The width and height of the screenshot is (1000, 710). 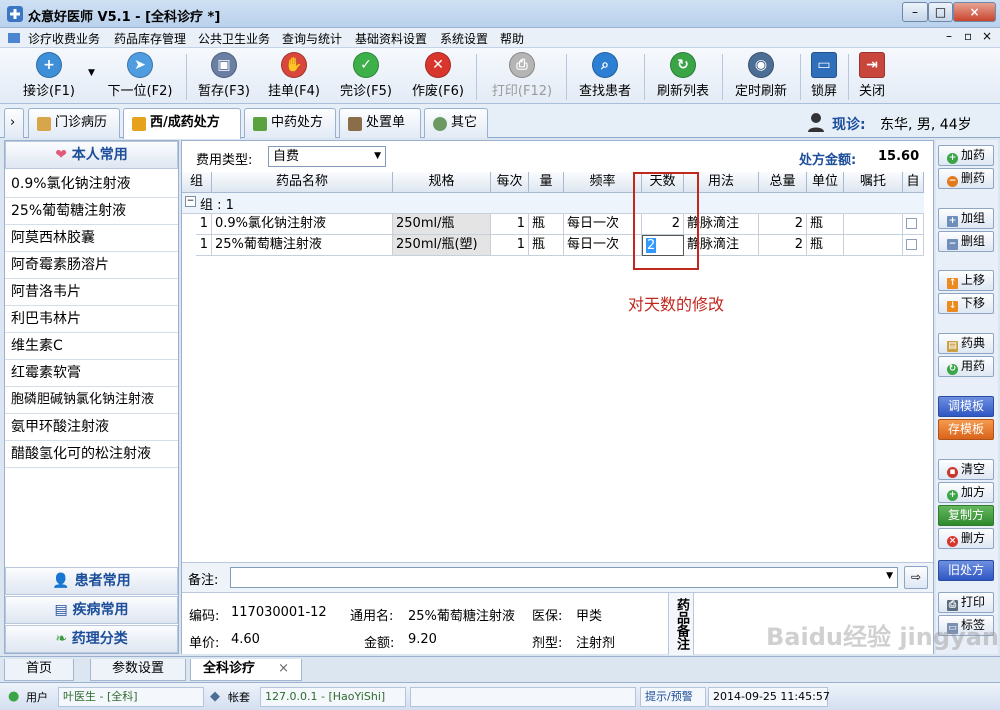 What do you see at coordinates (294, 77) in the screenshot?
I see `hang-order-button: ✋ 挂单(F4)` at bounding box center [294, 77].